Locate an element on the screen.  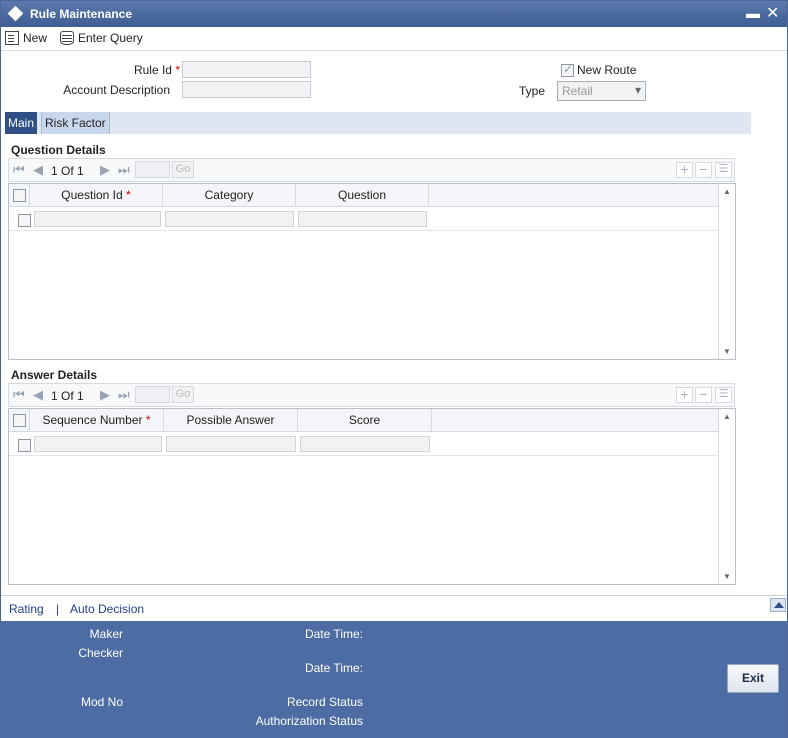
account-description-input is located at coordinates (246, 89).